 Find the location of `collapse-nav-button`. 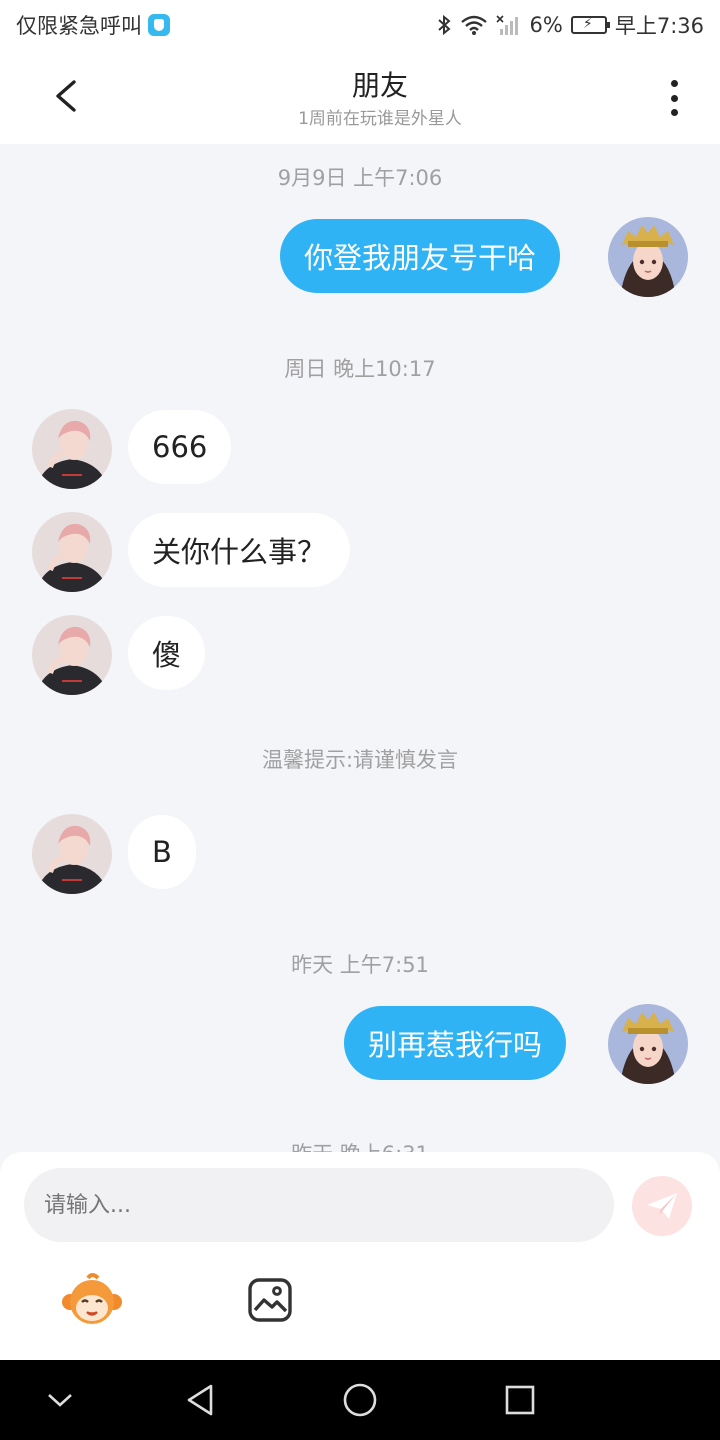

collapse-nav-button is located at coordinates (60, 1400).